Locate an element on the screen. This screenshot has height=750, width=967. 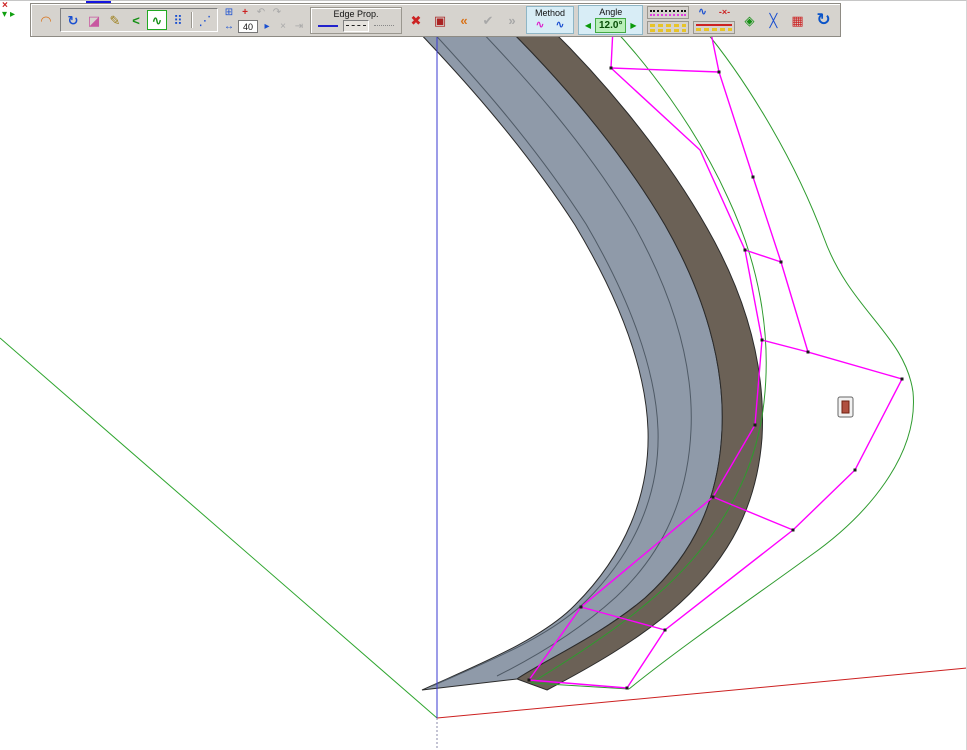
angle-tool-button: < is located at coordinates (136, 20).